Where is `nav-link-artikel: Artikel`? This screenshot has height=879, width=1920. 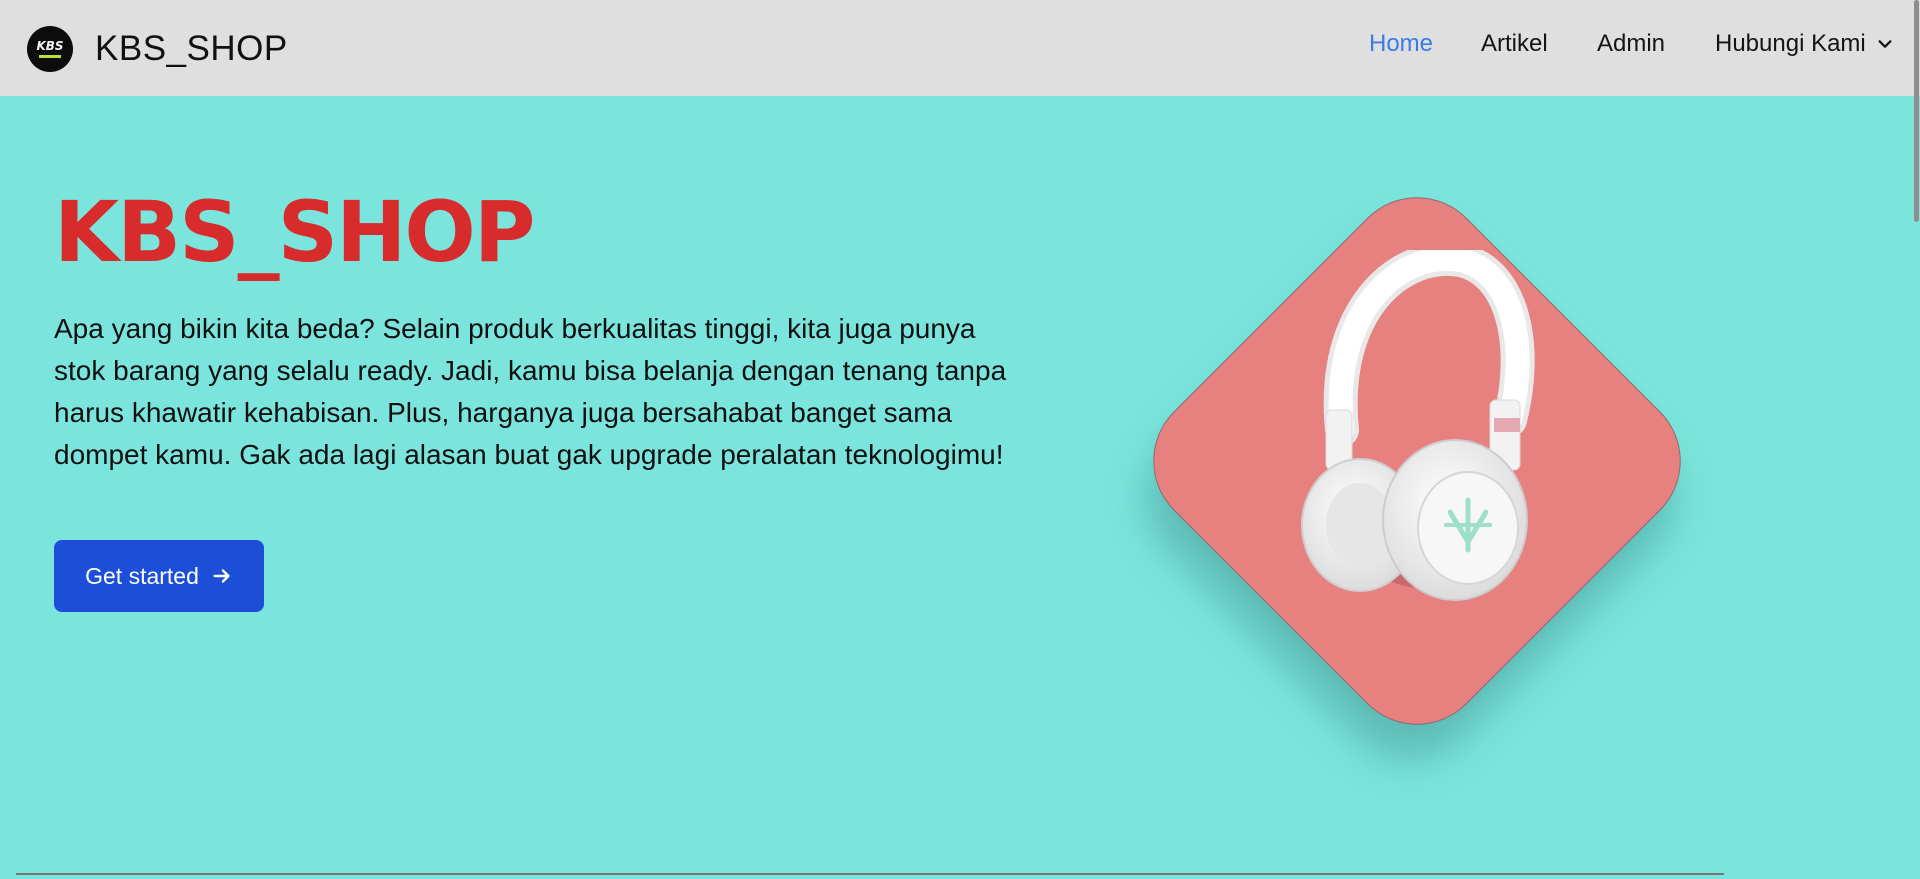 nav-link-artikel: Artikel is located at coordinates (1514, 44).